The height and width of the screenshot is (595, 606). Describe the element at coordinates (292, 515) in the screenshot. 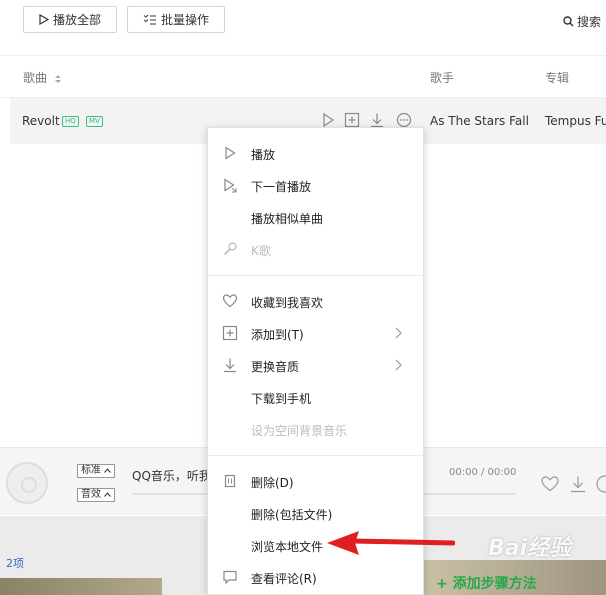

I see `menu-item-delete-files-label: 删除(包括文件)` at that location.